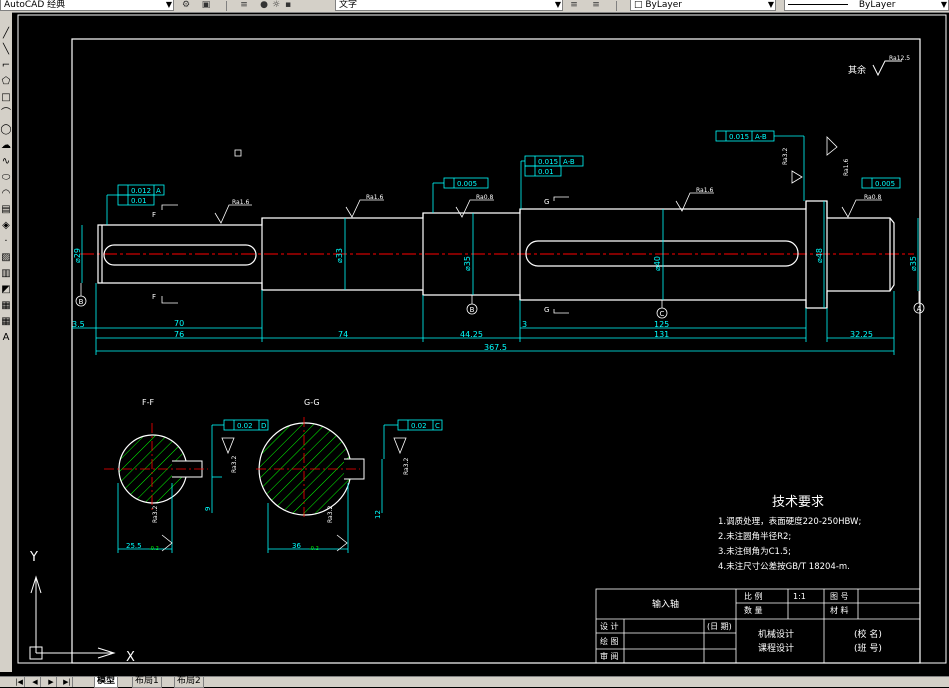 This screenshot has height=688, width=949. Describe the element at coordinates (374, 197) in the screenshot. I see `ra-1-6-b: Ra1.6` at that location.